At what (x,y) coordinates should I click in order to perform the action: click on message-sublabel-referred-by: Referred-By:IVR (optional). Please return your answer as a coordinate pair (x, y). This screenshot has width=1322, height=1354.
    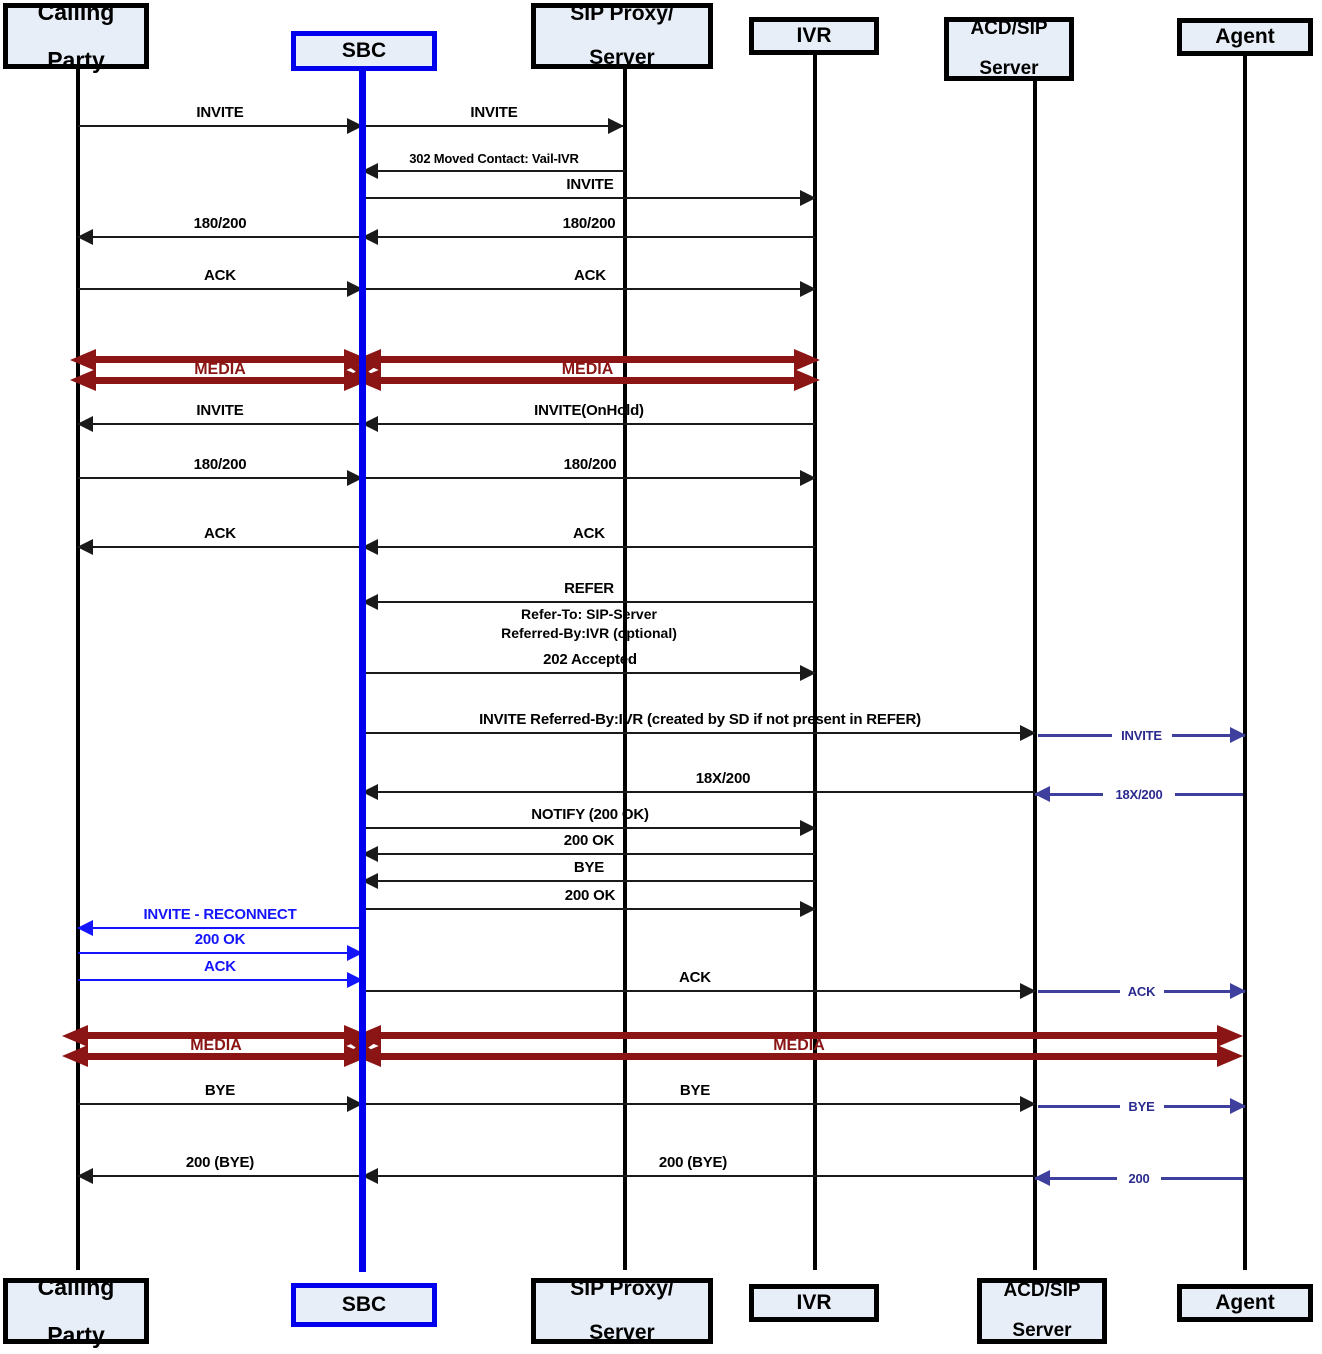
    Looking at the image, I should click on (589, 632).